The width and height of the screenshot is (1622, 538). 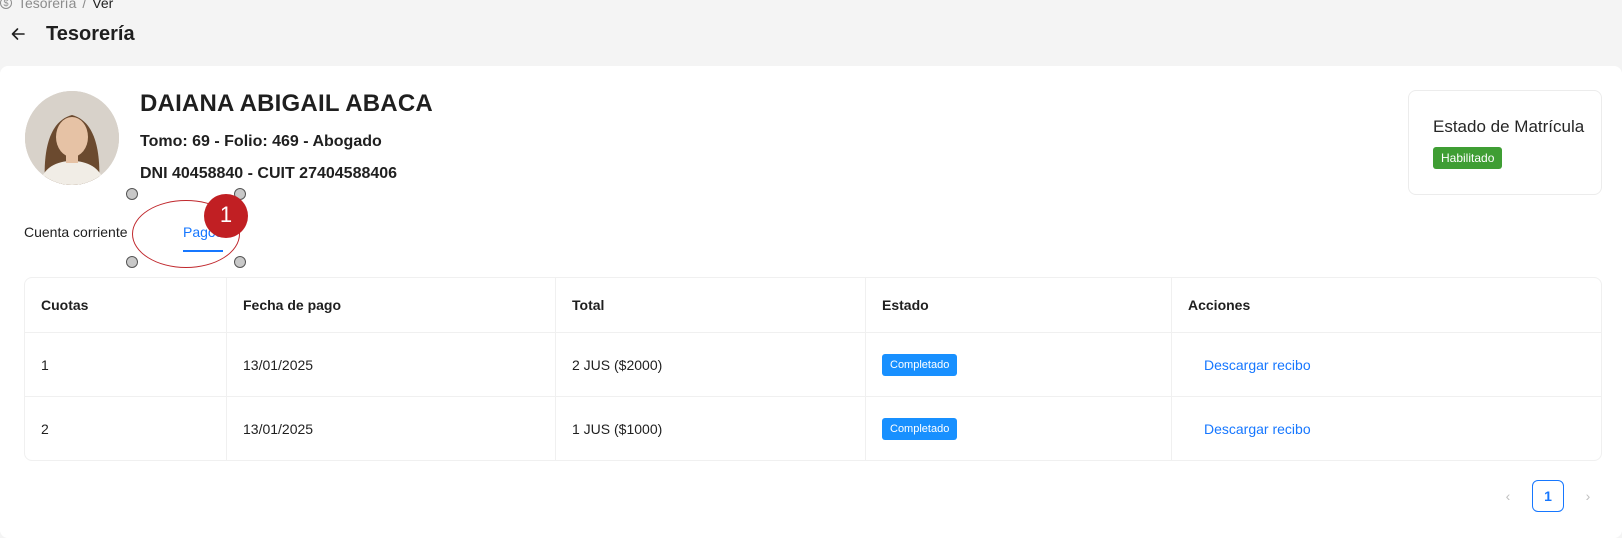 I want to click on page-number-button: 1, so click(x=1548, y=496).